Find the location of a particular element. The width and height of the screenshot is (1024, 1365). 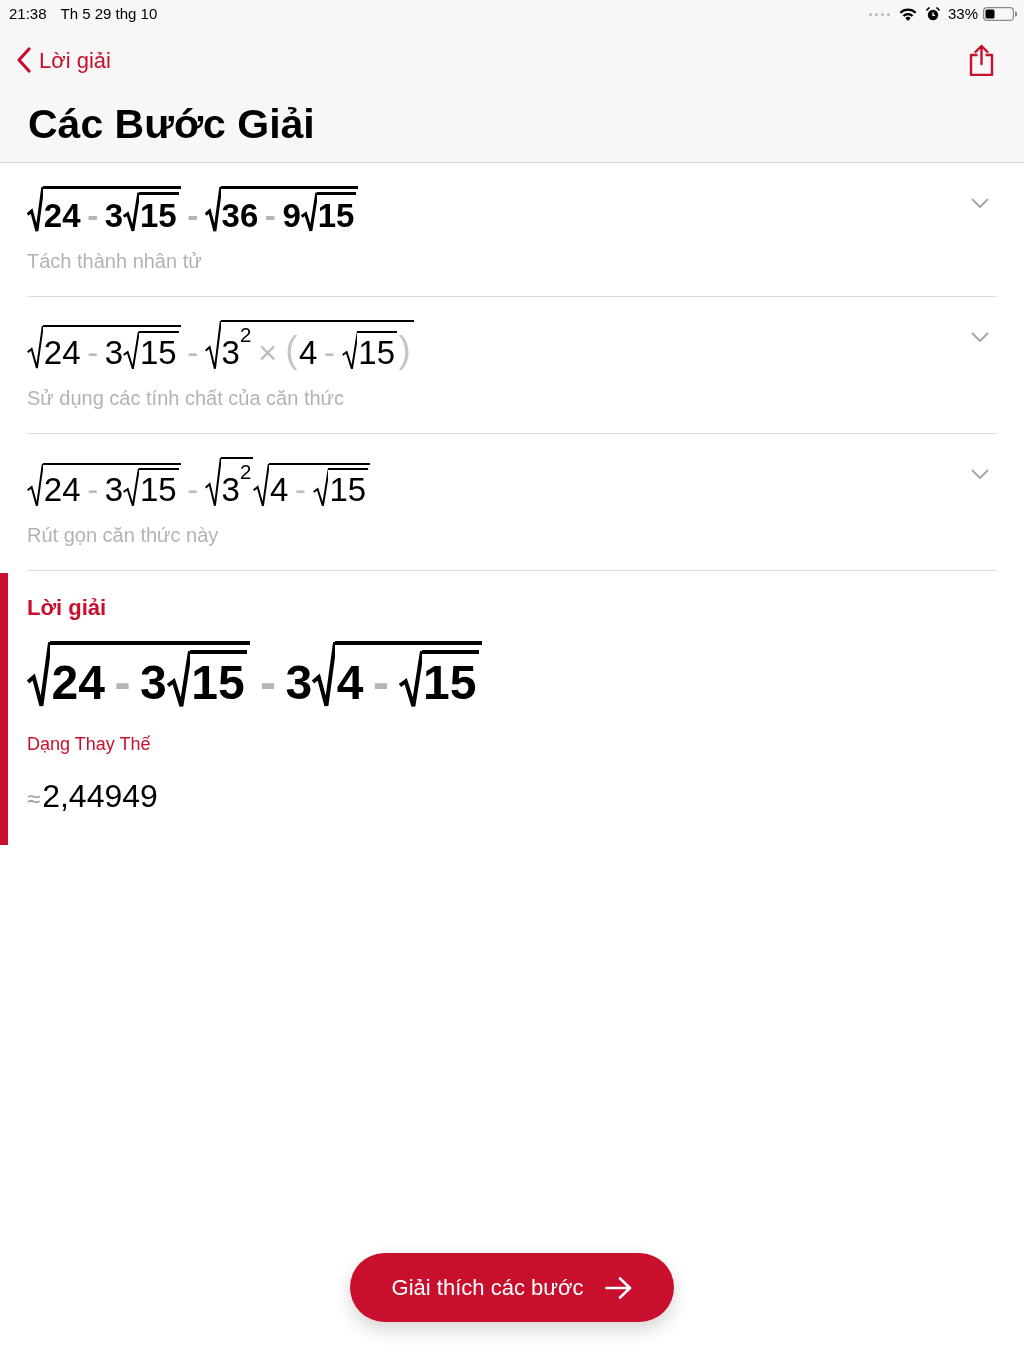

battery-percent: 33% is located at coordinates (962, 13).